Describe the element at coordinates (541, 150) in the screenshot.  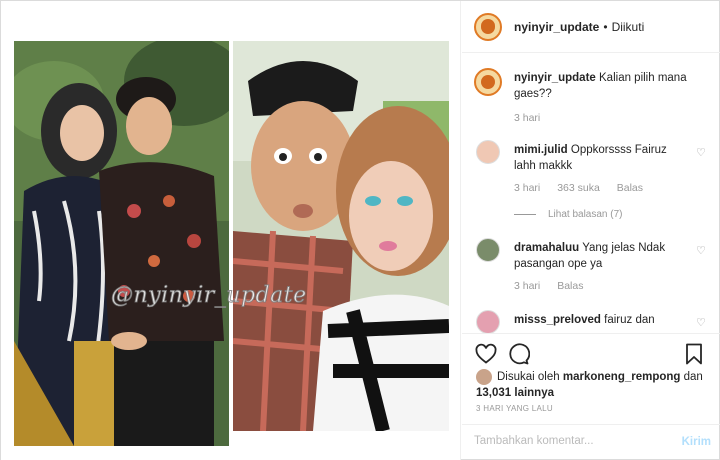
I see `comment-username: mimi.julid` at that location.